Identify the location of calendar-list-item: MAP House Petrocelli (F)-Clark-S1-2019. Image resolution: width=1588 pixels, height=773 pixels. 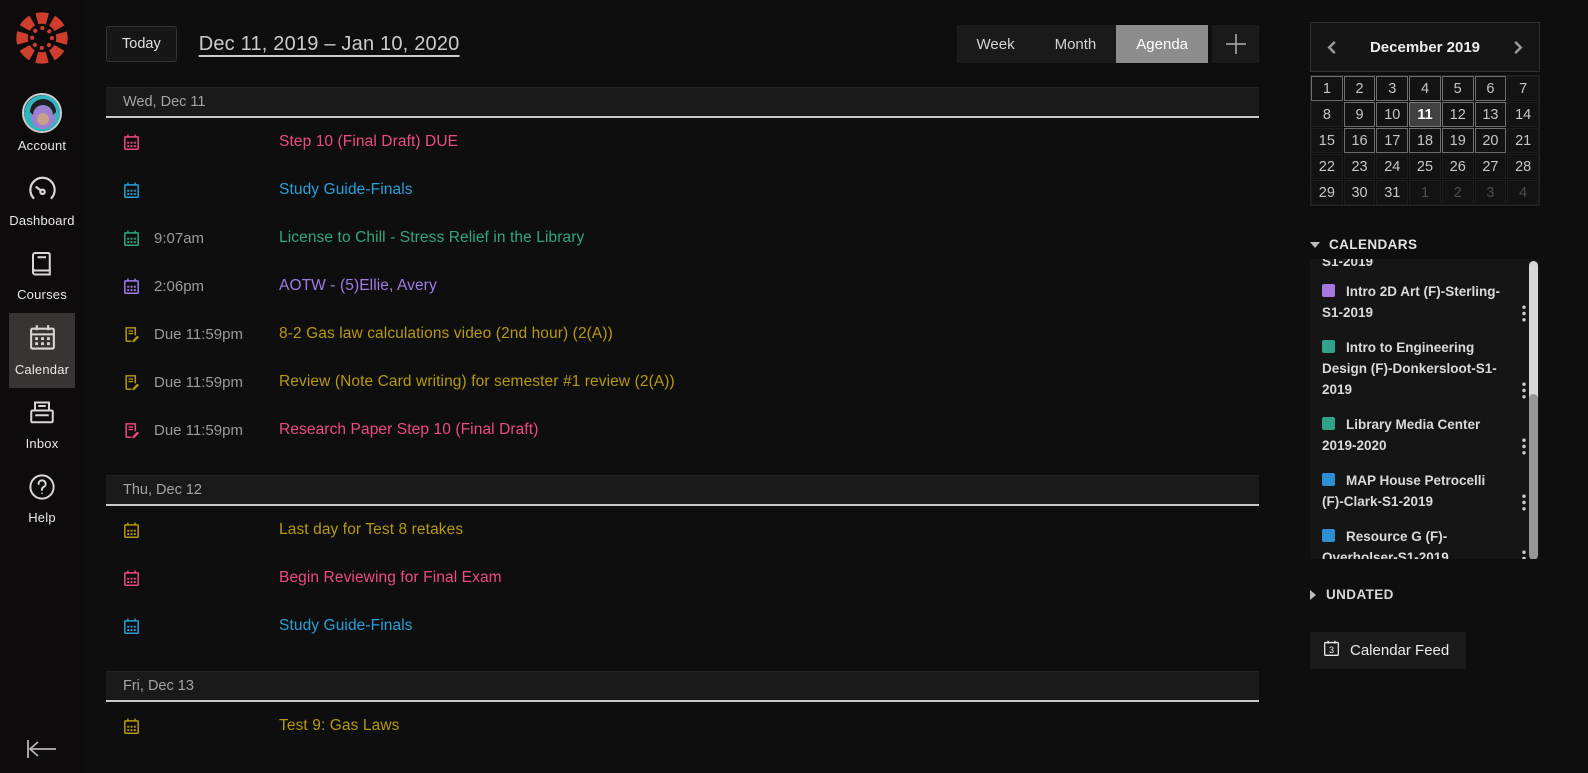
(1424, 490).